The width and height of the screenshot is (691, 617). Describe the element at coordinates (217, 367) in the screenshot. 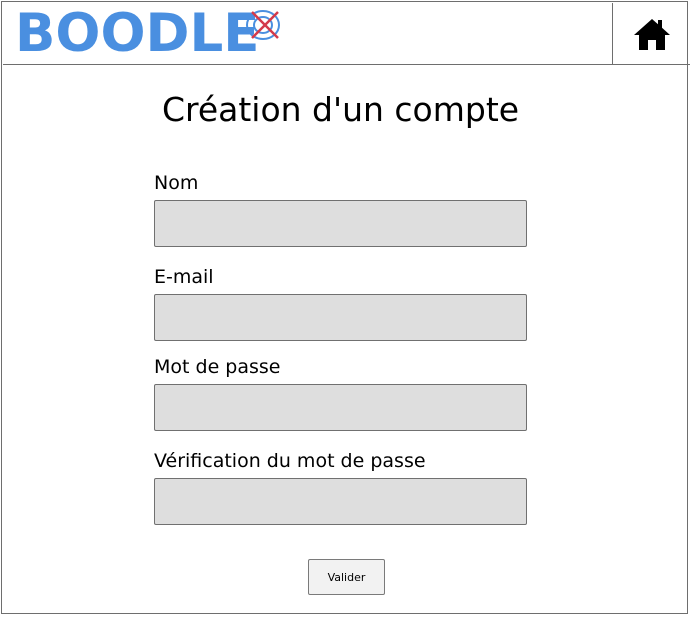

I see `password-label: Mot de passe` at that location.